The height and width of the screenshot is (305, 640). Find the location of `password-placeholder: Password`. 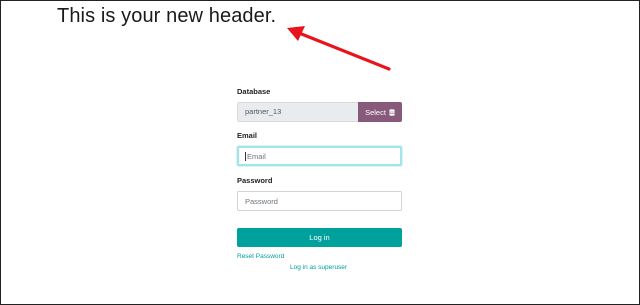

password-placeholder: Password is located at coordinates (261, 201).